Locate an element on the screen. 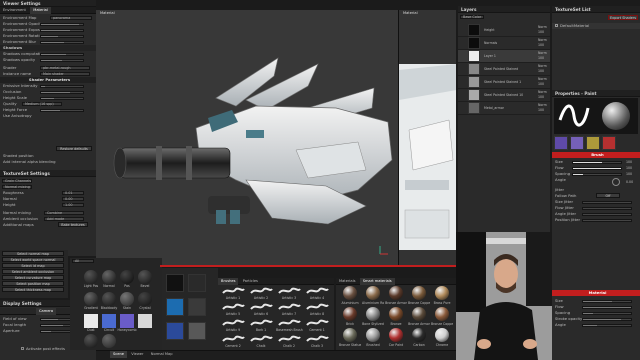  shadows-opacity-slider is located at coordinates (62, 60).